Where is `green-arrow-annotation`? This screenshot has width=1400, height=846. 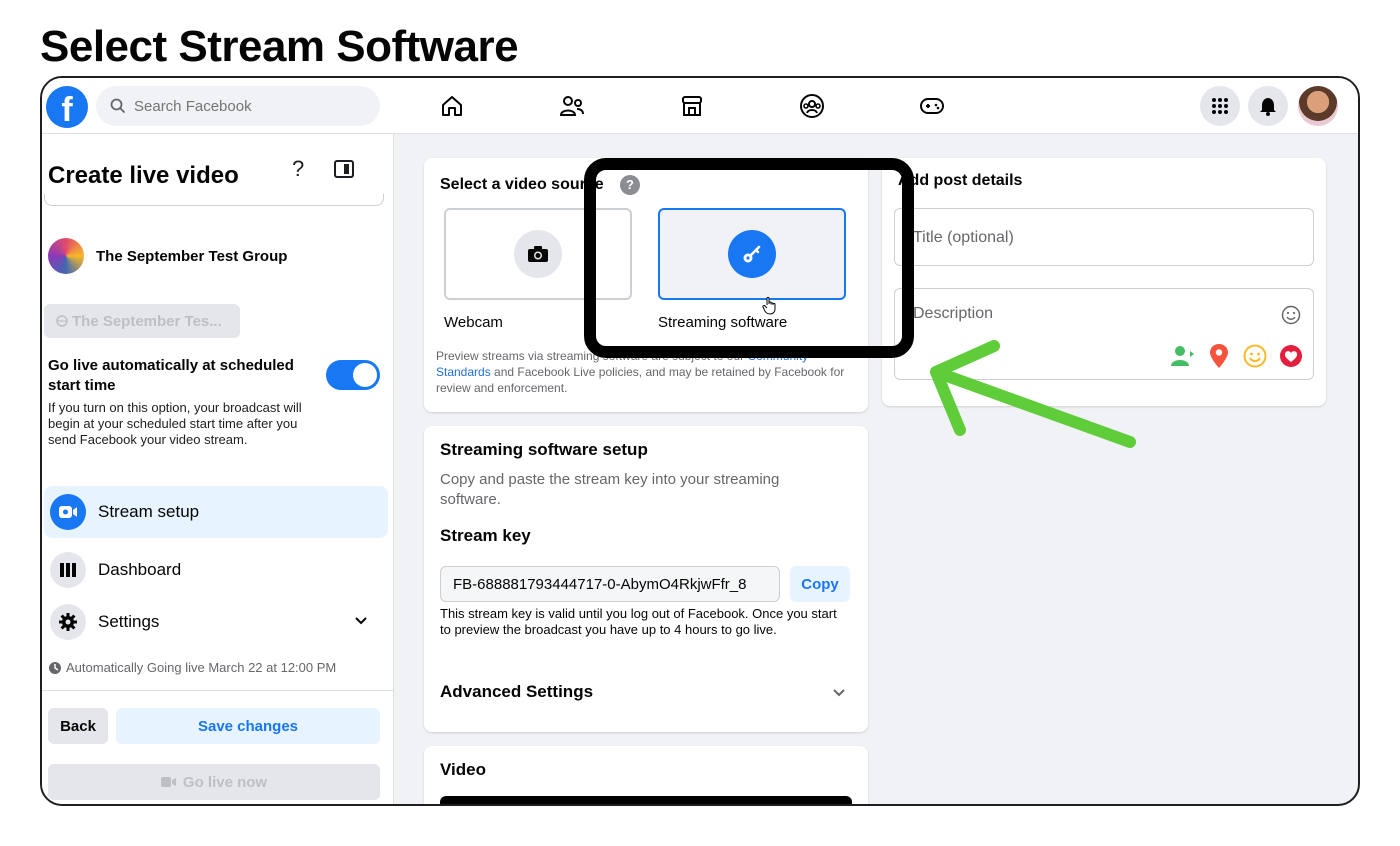 green-arrow-annotation is located at coordinates (1033, 394).